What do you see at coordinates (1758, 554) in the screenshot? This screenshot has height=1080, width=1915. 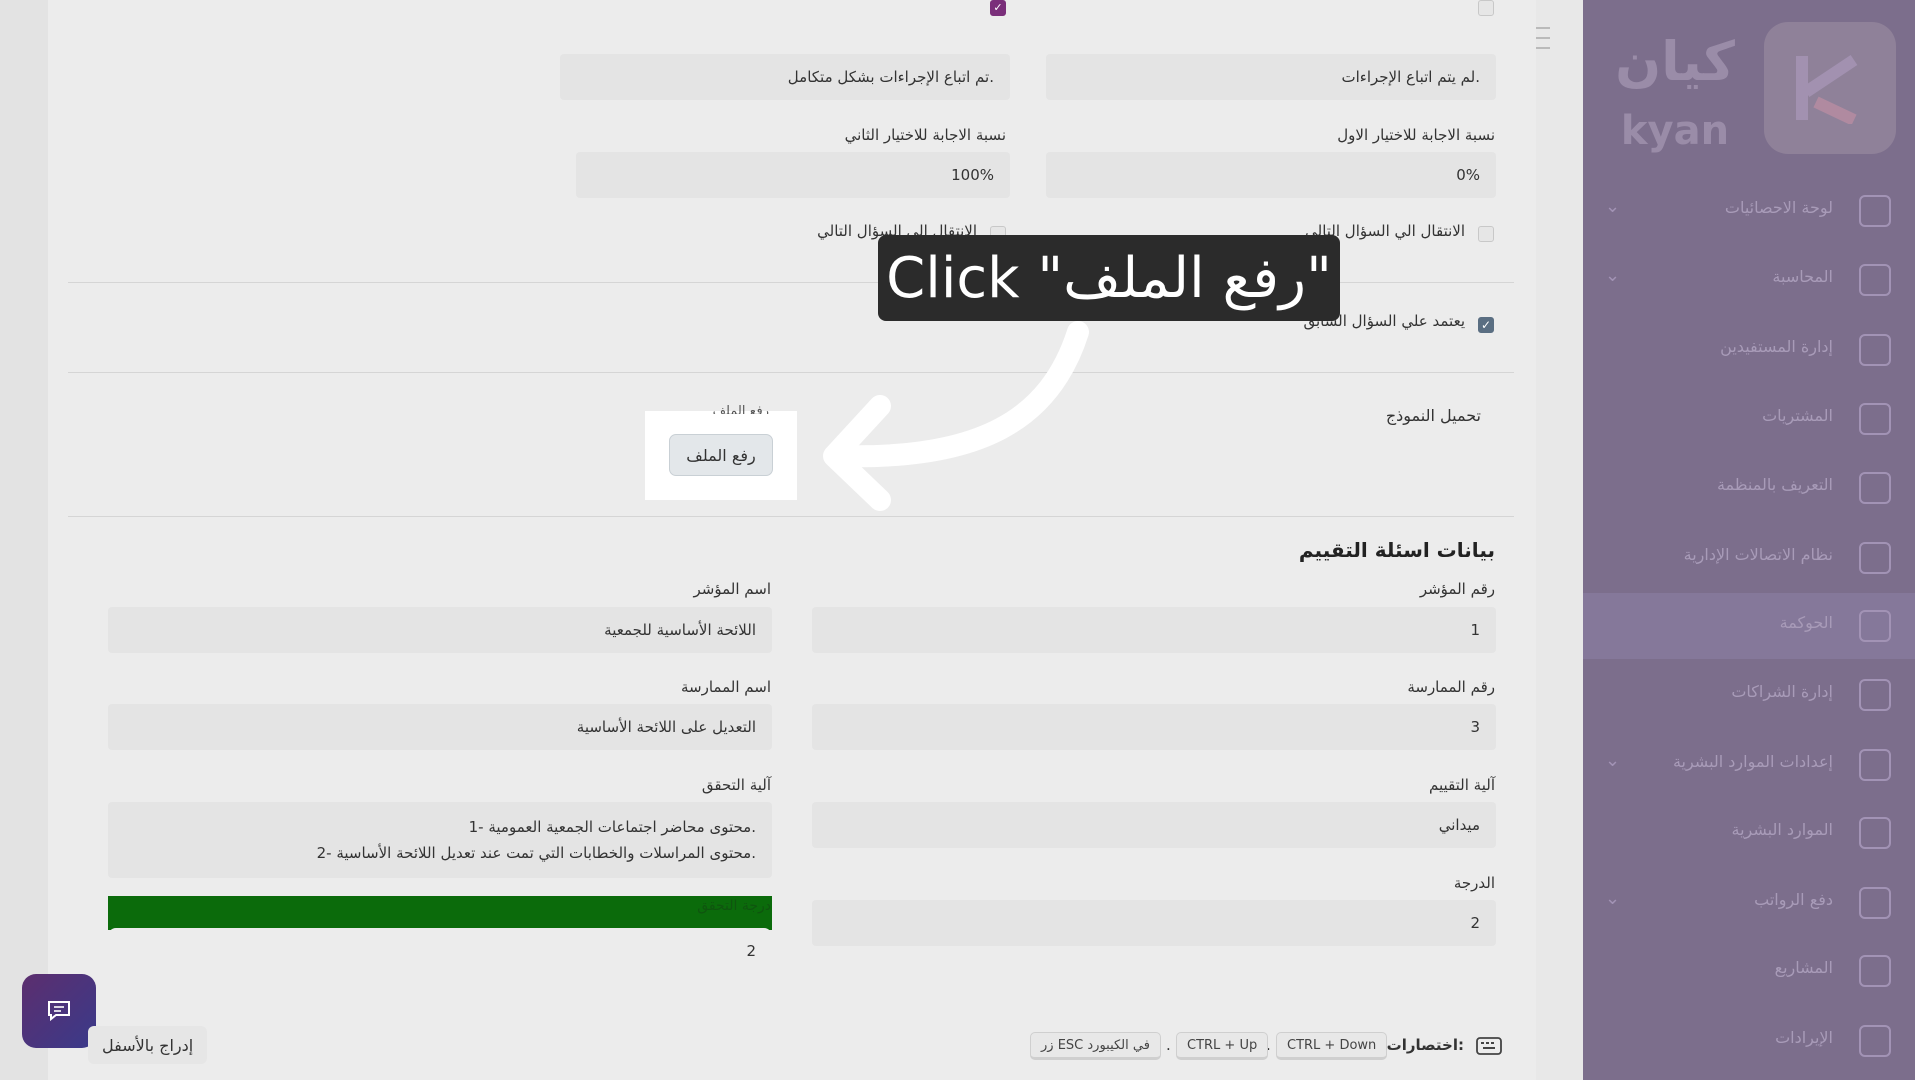 I see `sidebar-item-label: نظام الاتصالات الإدارية` at bounding box center [1758, 554].